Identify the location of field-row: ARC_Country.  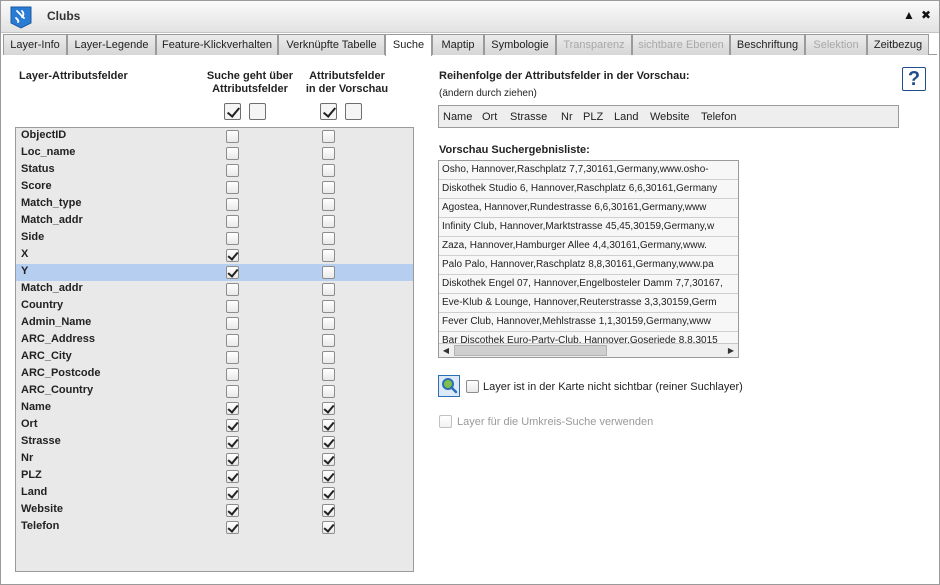
(214, 391).